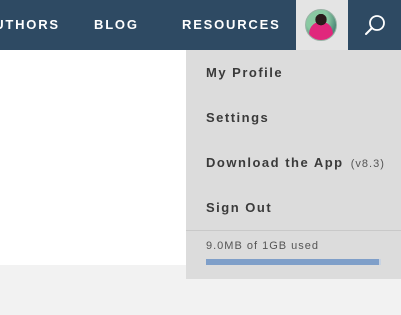 This screenshot has width=401, height=315. I want to click on search-icon, so click(375, 25).